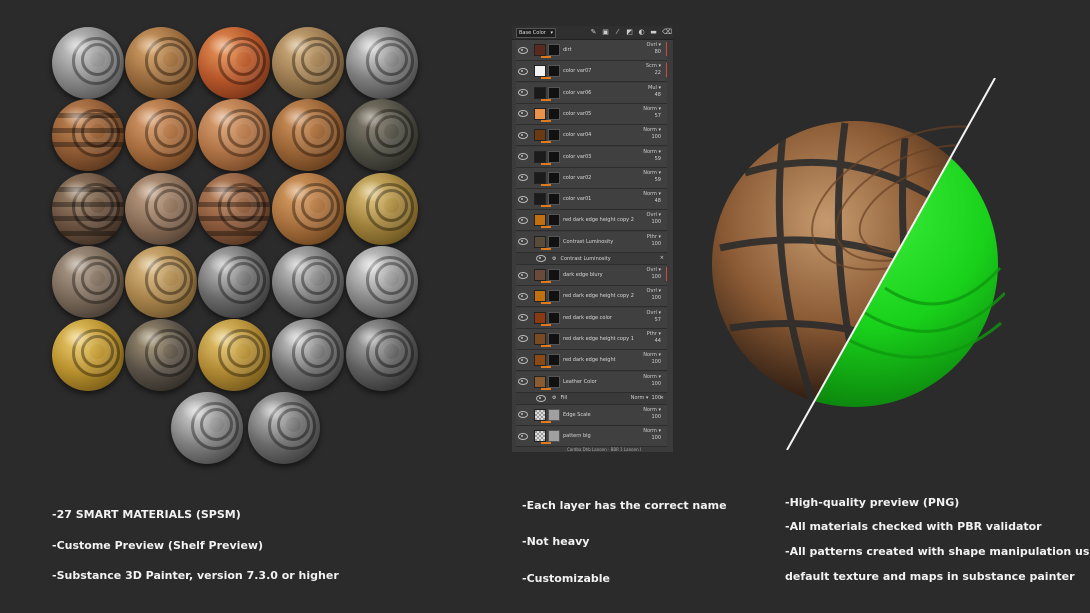  I want to click on layer-thumbnail, so click(540, 92).